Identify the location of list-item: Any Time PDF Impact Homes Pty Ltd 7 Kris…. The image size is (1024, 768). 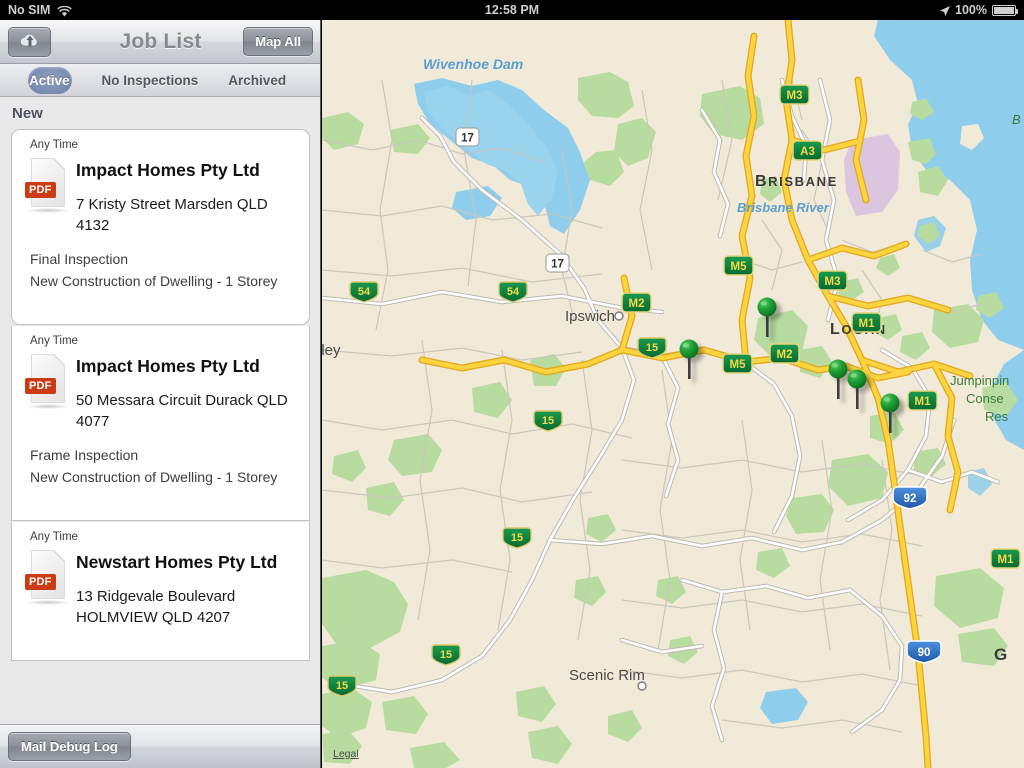
(160, 227).